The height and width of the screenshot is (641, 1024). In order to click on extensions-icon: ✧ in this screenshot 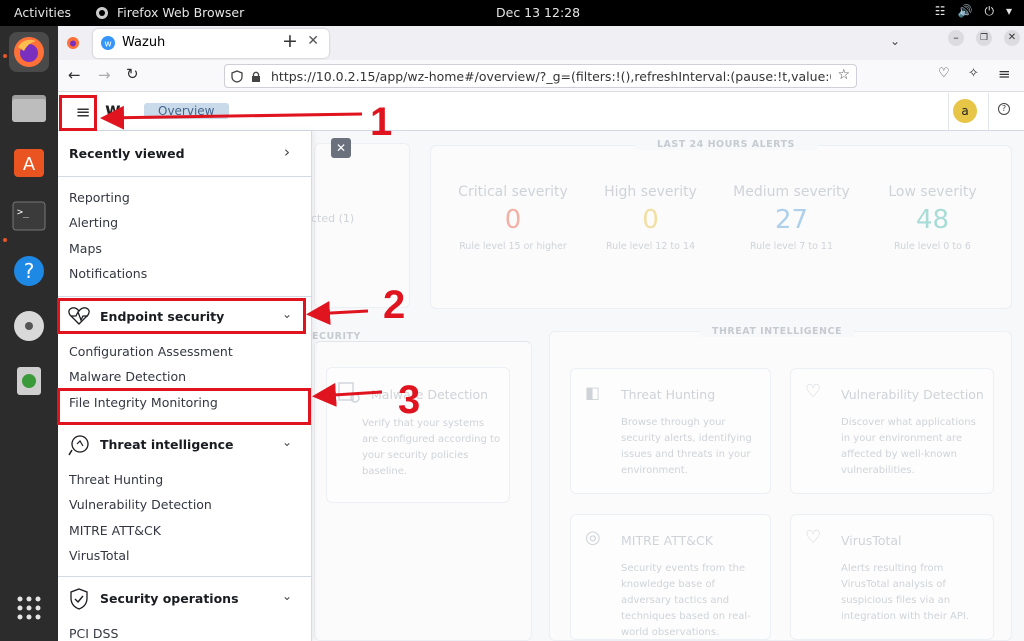, I will do `click(973, 73)`.